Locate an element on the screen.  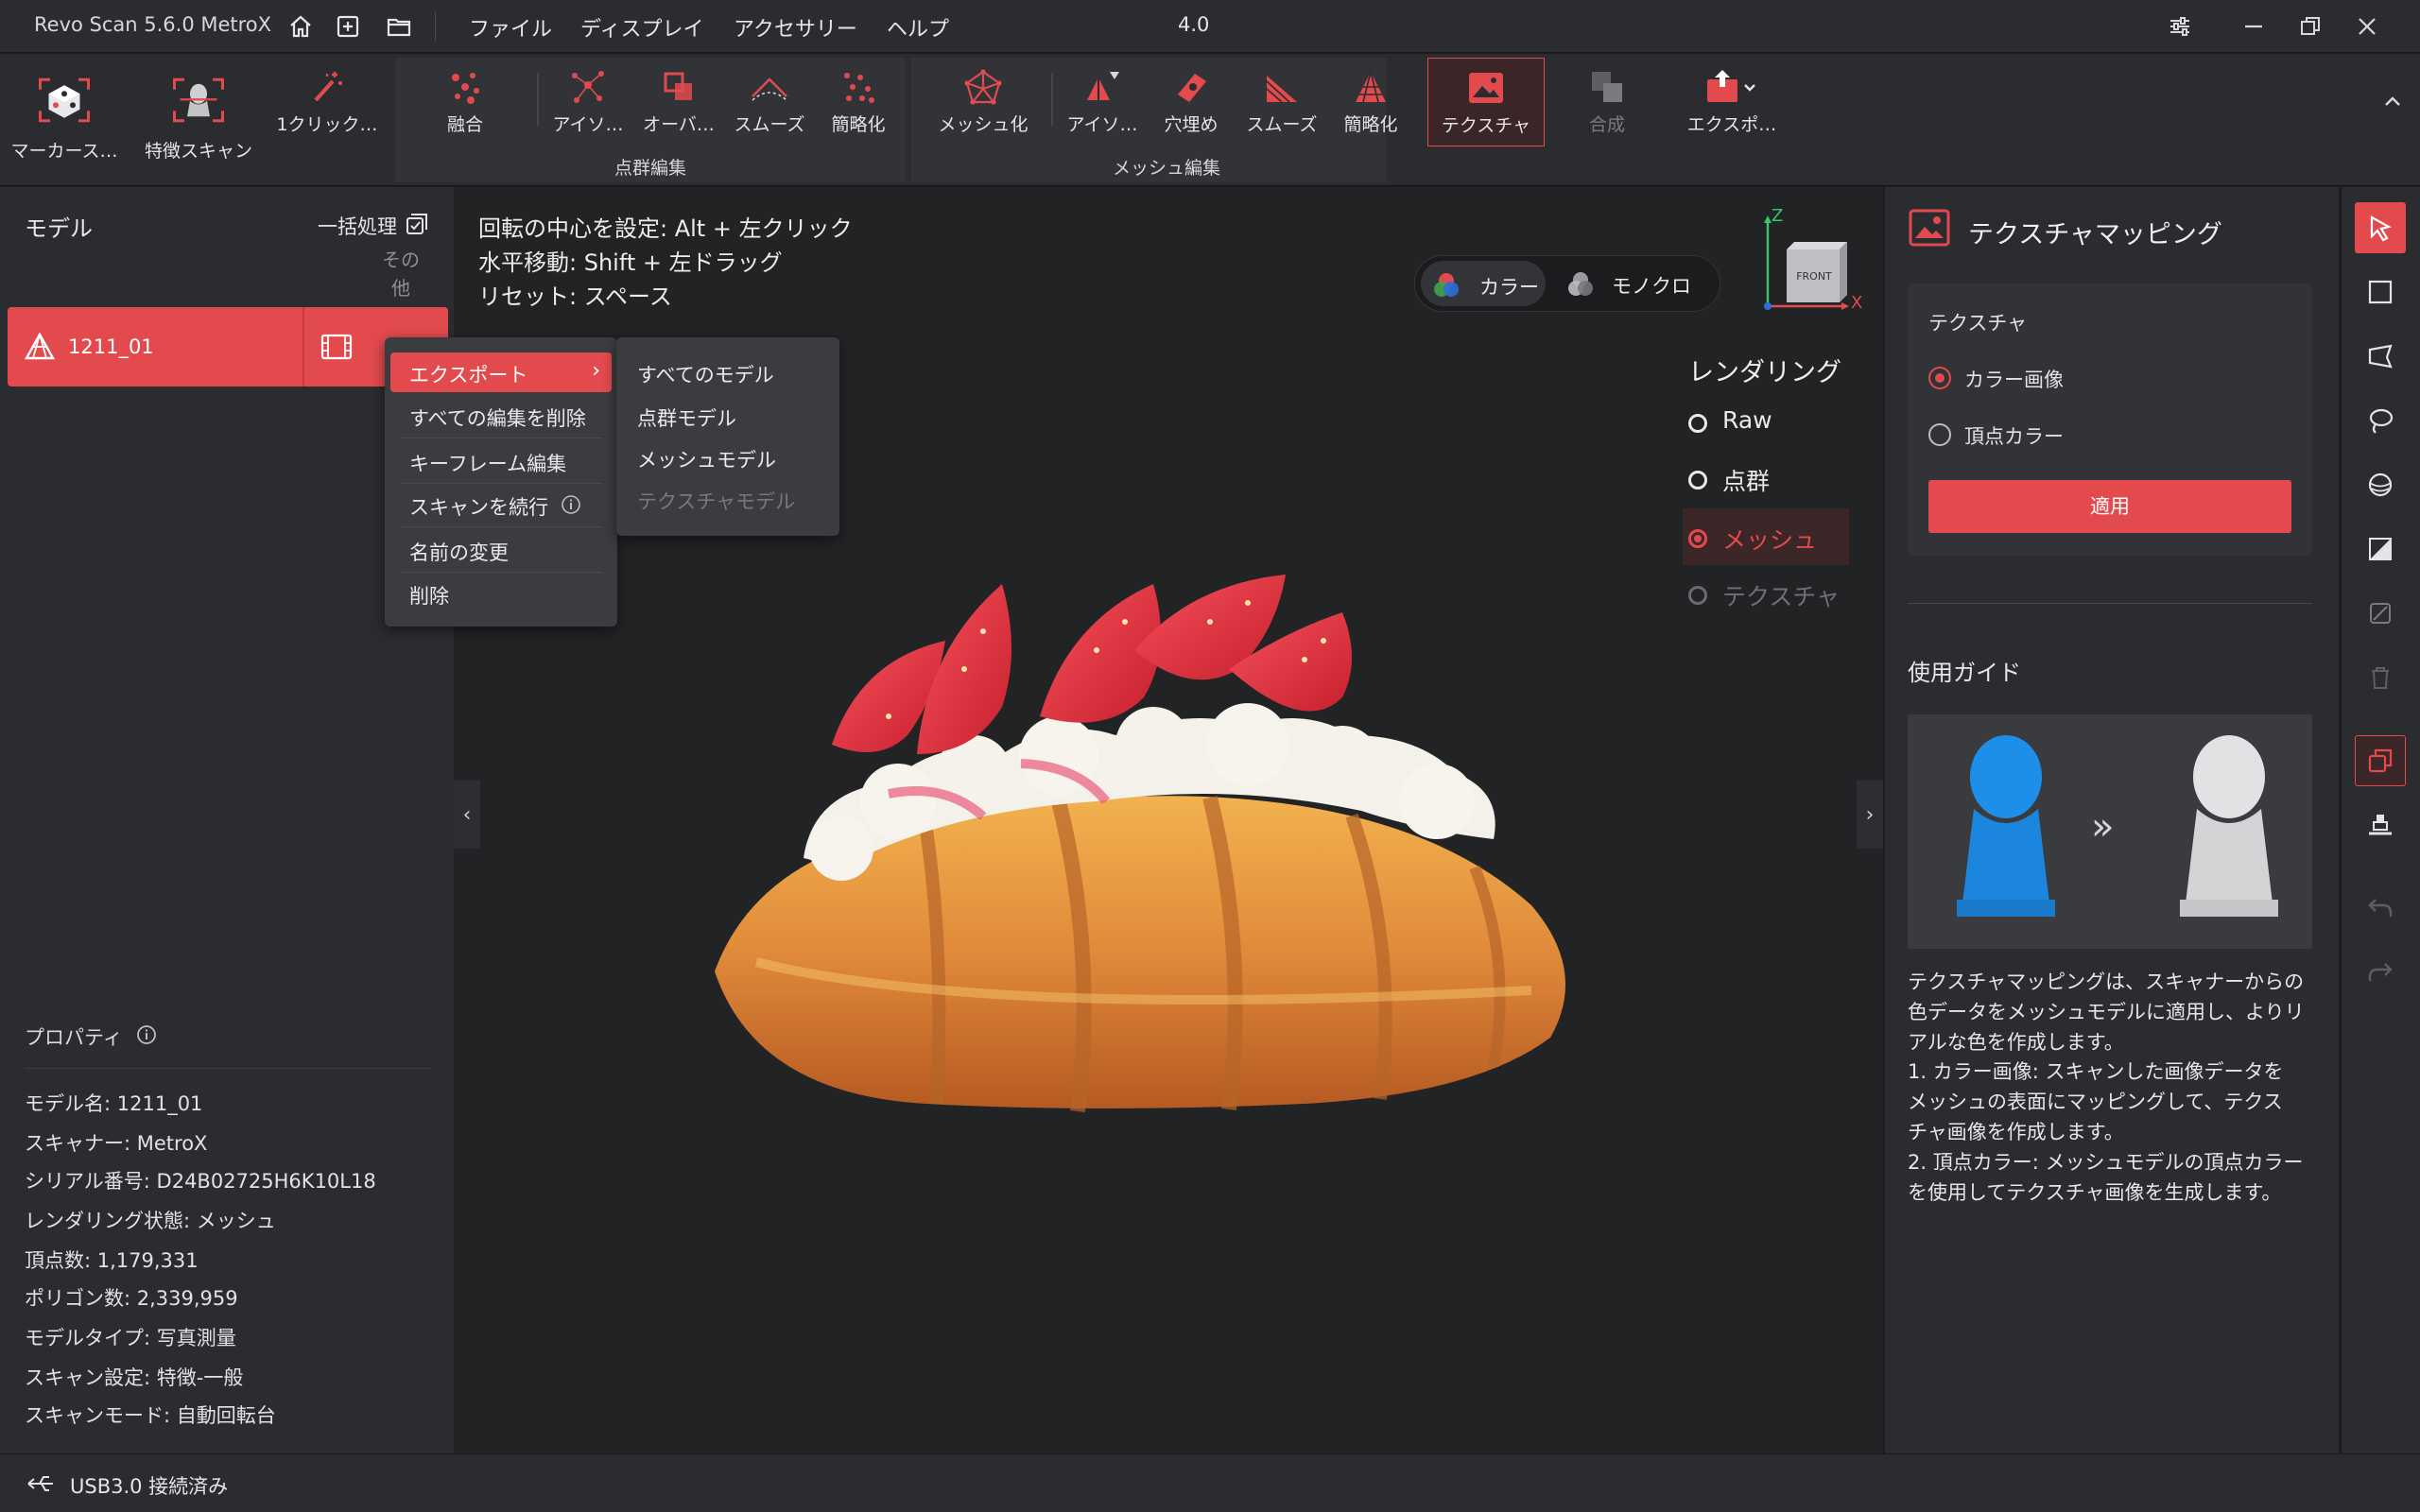
ctx-keyframe-edit: キーフレーム編集 is located at coordinates (501, 461).